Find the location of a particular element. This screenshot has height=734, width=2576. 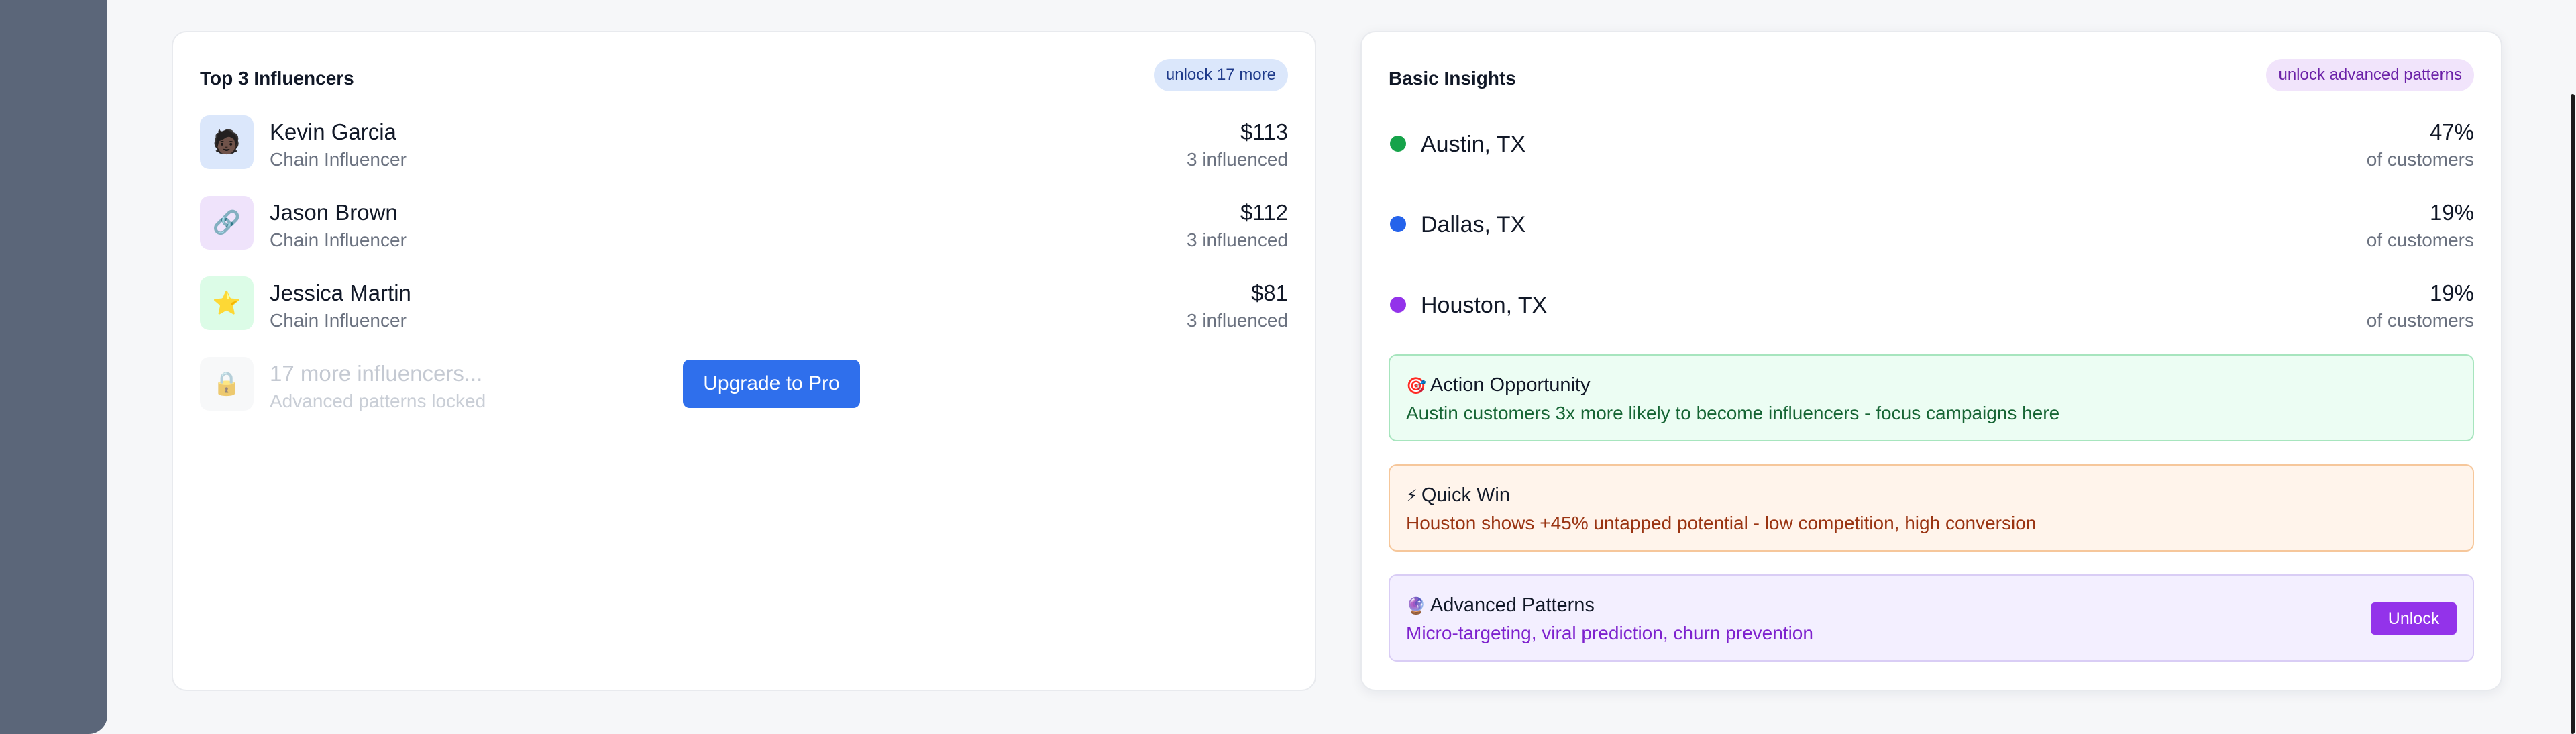

panel-title-text: Action Opportunity is located at coordinates (1510, 385).